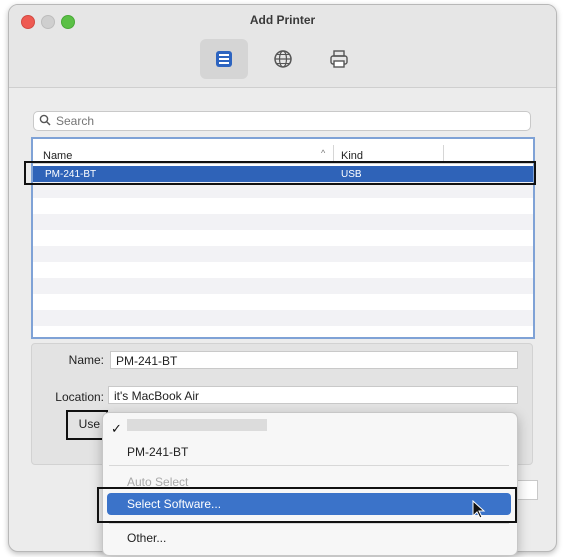 The height and width of the screenshot is (557, 570). I want to click on search-input, so click(286, 121).